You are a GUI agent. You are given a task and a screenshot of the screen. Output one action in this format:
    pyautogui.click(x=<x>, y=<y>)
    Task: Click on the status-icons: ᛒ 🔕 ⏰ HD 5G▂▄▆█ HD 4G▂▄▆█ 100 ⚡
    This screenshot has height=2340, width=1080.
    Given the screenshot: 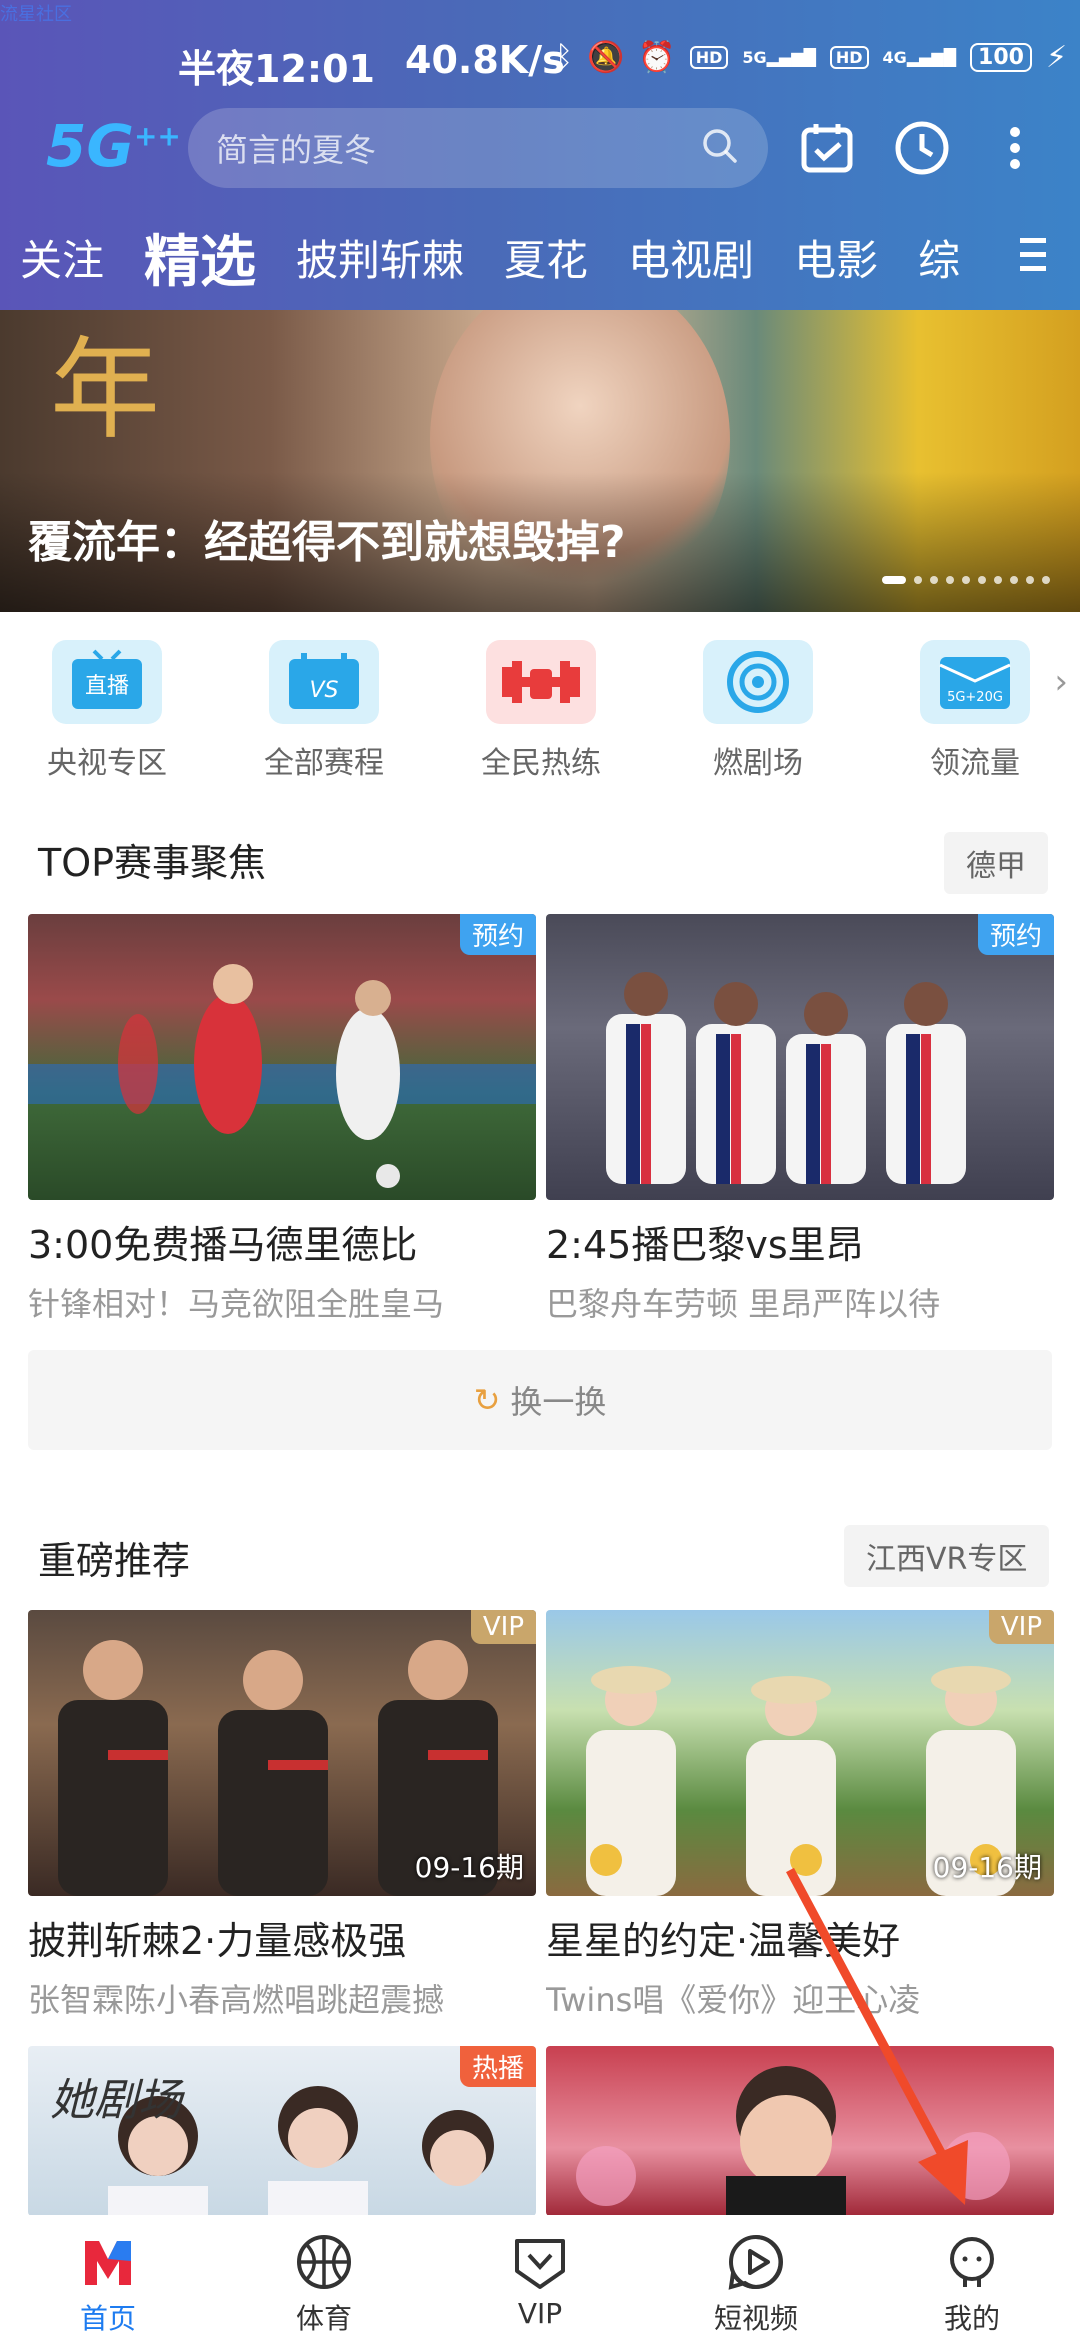 What is the action you would take?
    pyautogui.click(x=811, y=57)
    